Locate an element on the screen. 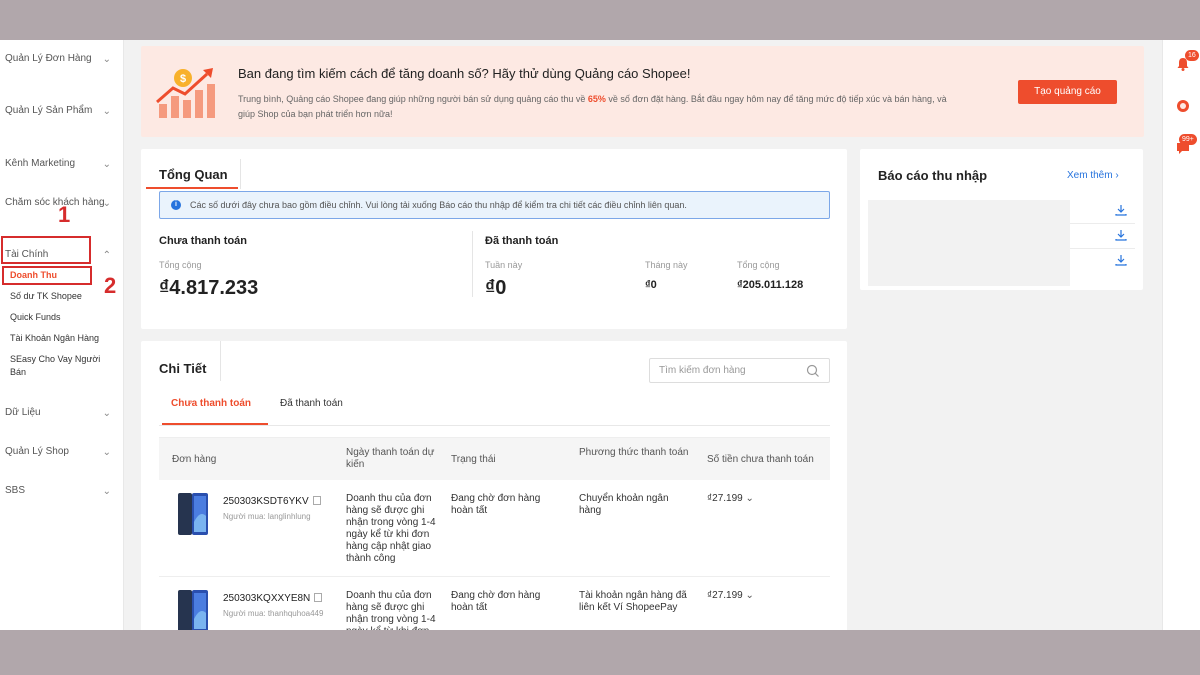 The width and height of the screenshot is (1200, 675). annotation-box-revenue is located at coordinates (47, 275).